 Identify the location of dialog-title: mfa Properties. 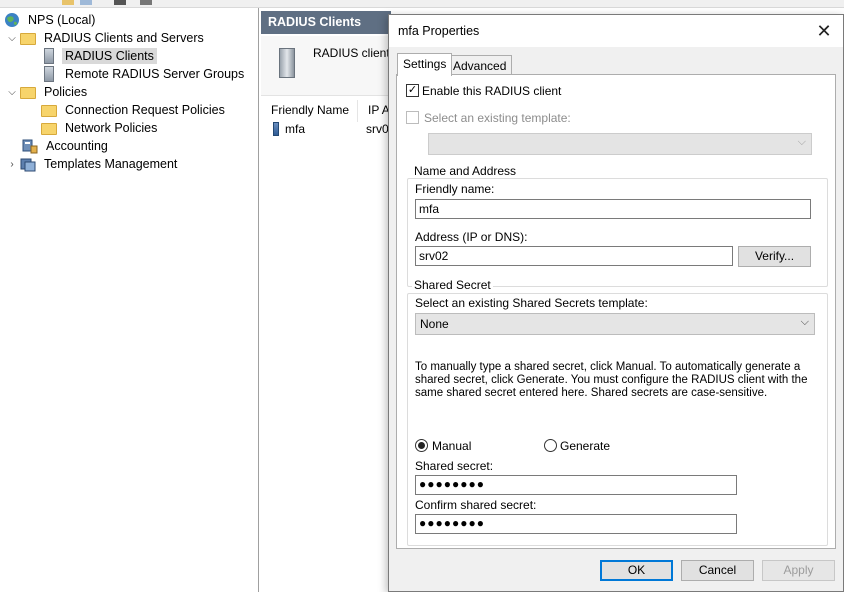
(439, 31).